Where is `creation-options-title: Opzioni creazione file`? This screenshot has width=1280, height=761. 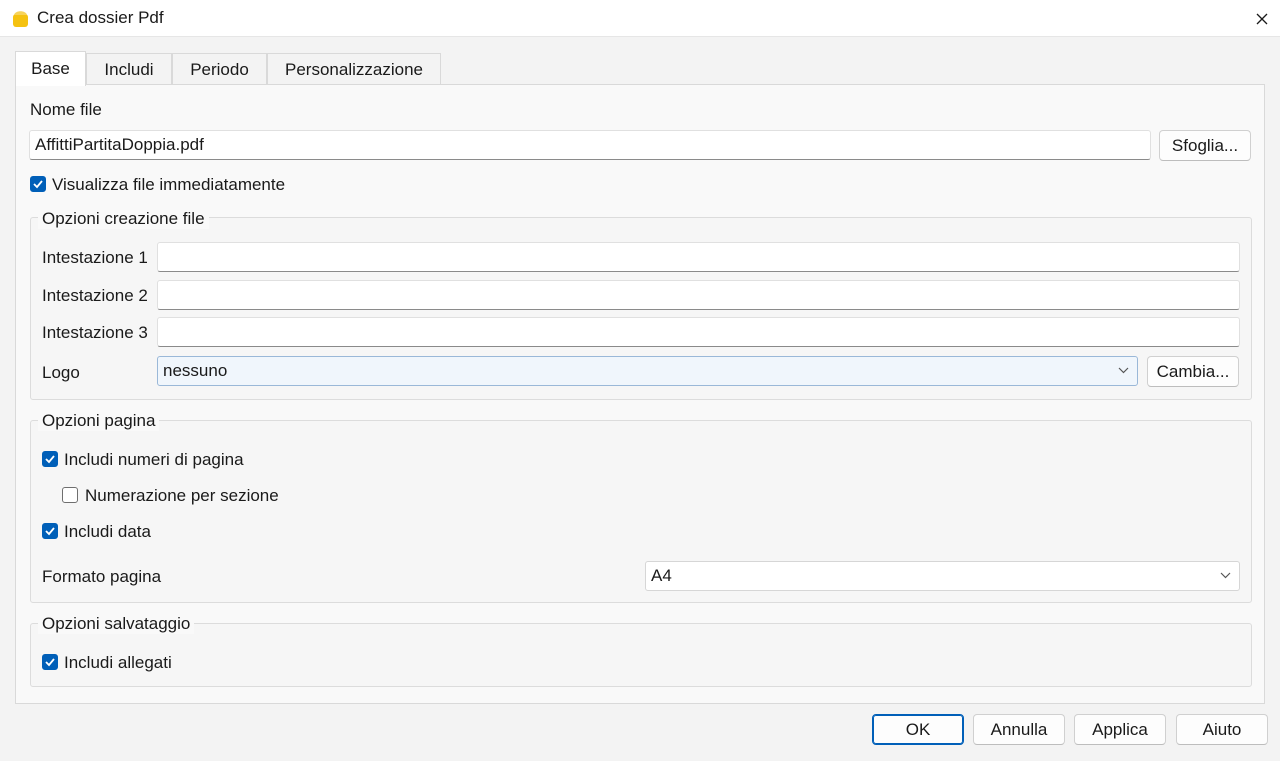 creation-options-title: Opzioni creazione file is located at coordinates (123, 219).